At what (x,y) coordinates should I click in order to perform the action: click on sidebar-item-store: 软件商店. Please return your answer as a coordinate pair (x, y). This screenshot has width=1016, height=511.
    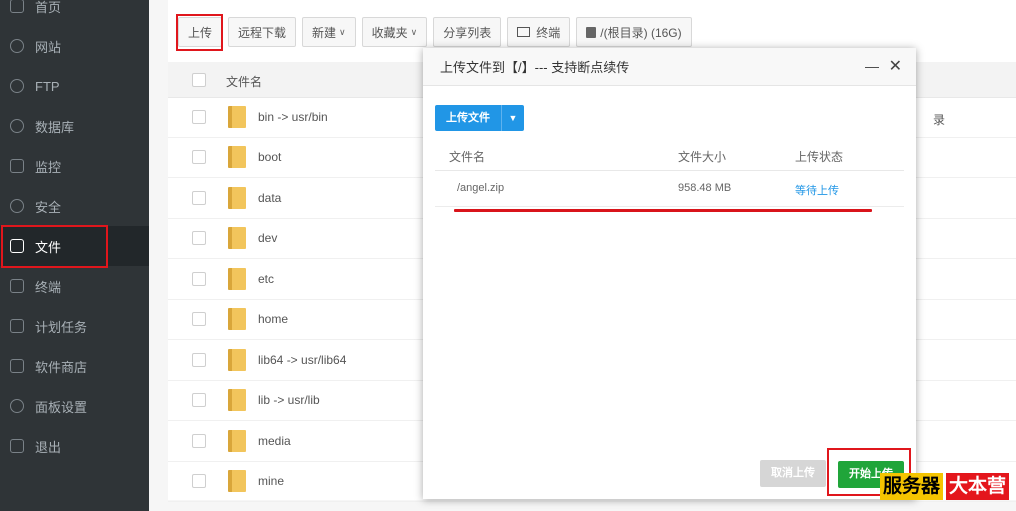
    Looking at the image, I should click on (74, 366).